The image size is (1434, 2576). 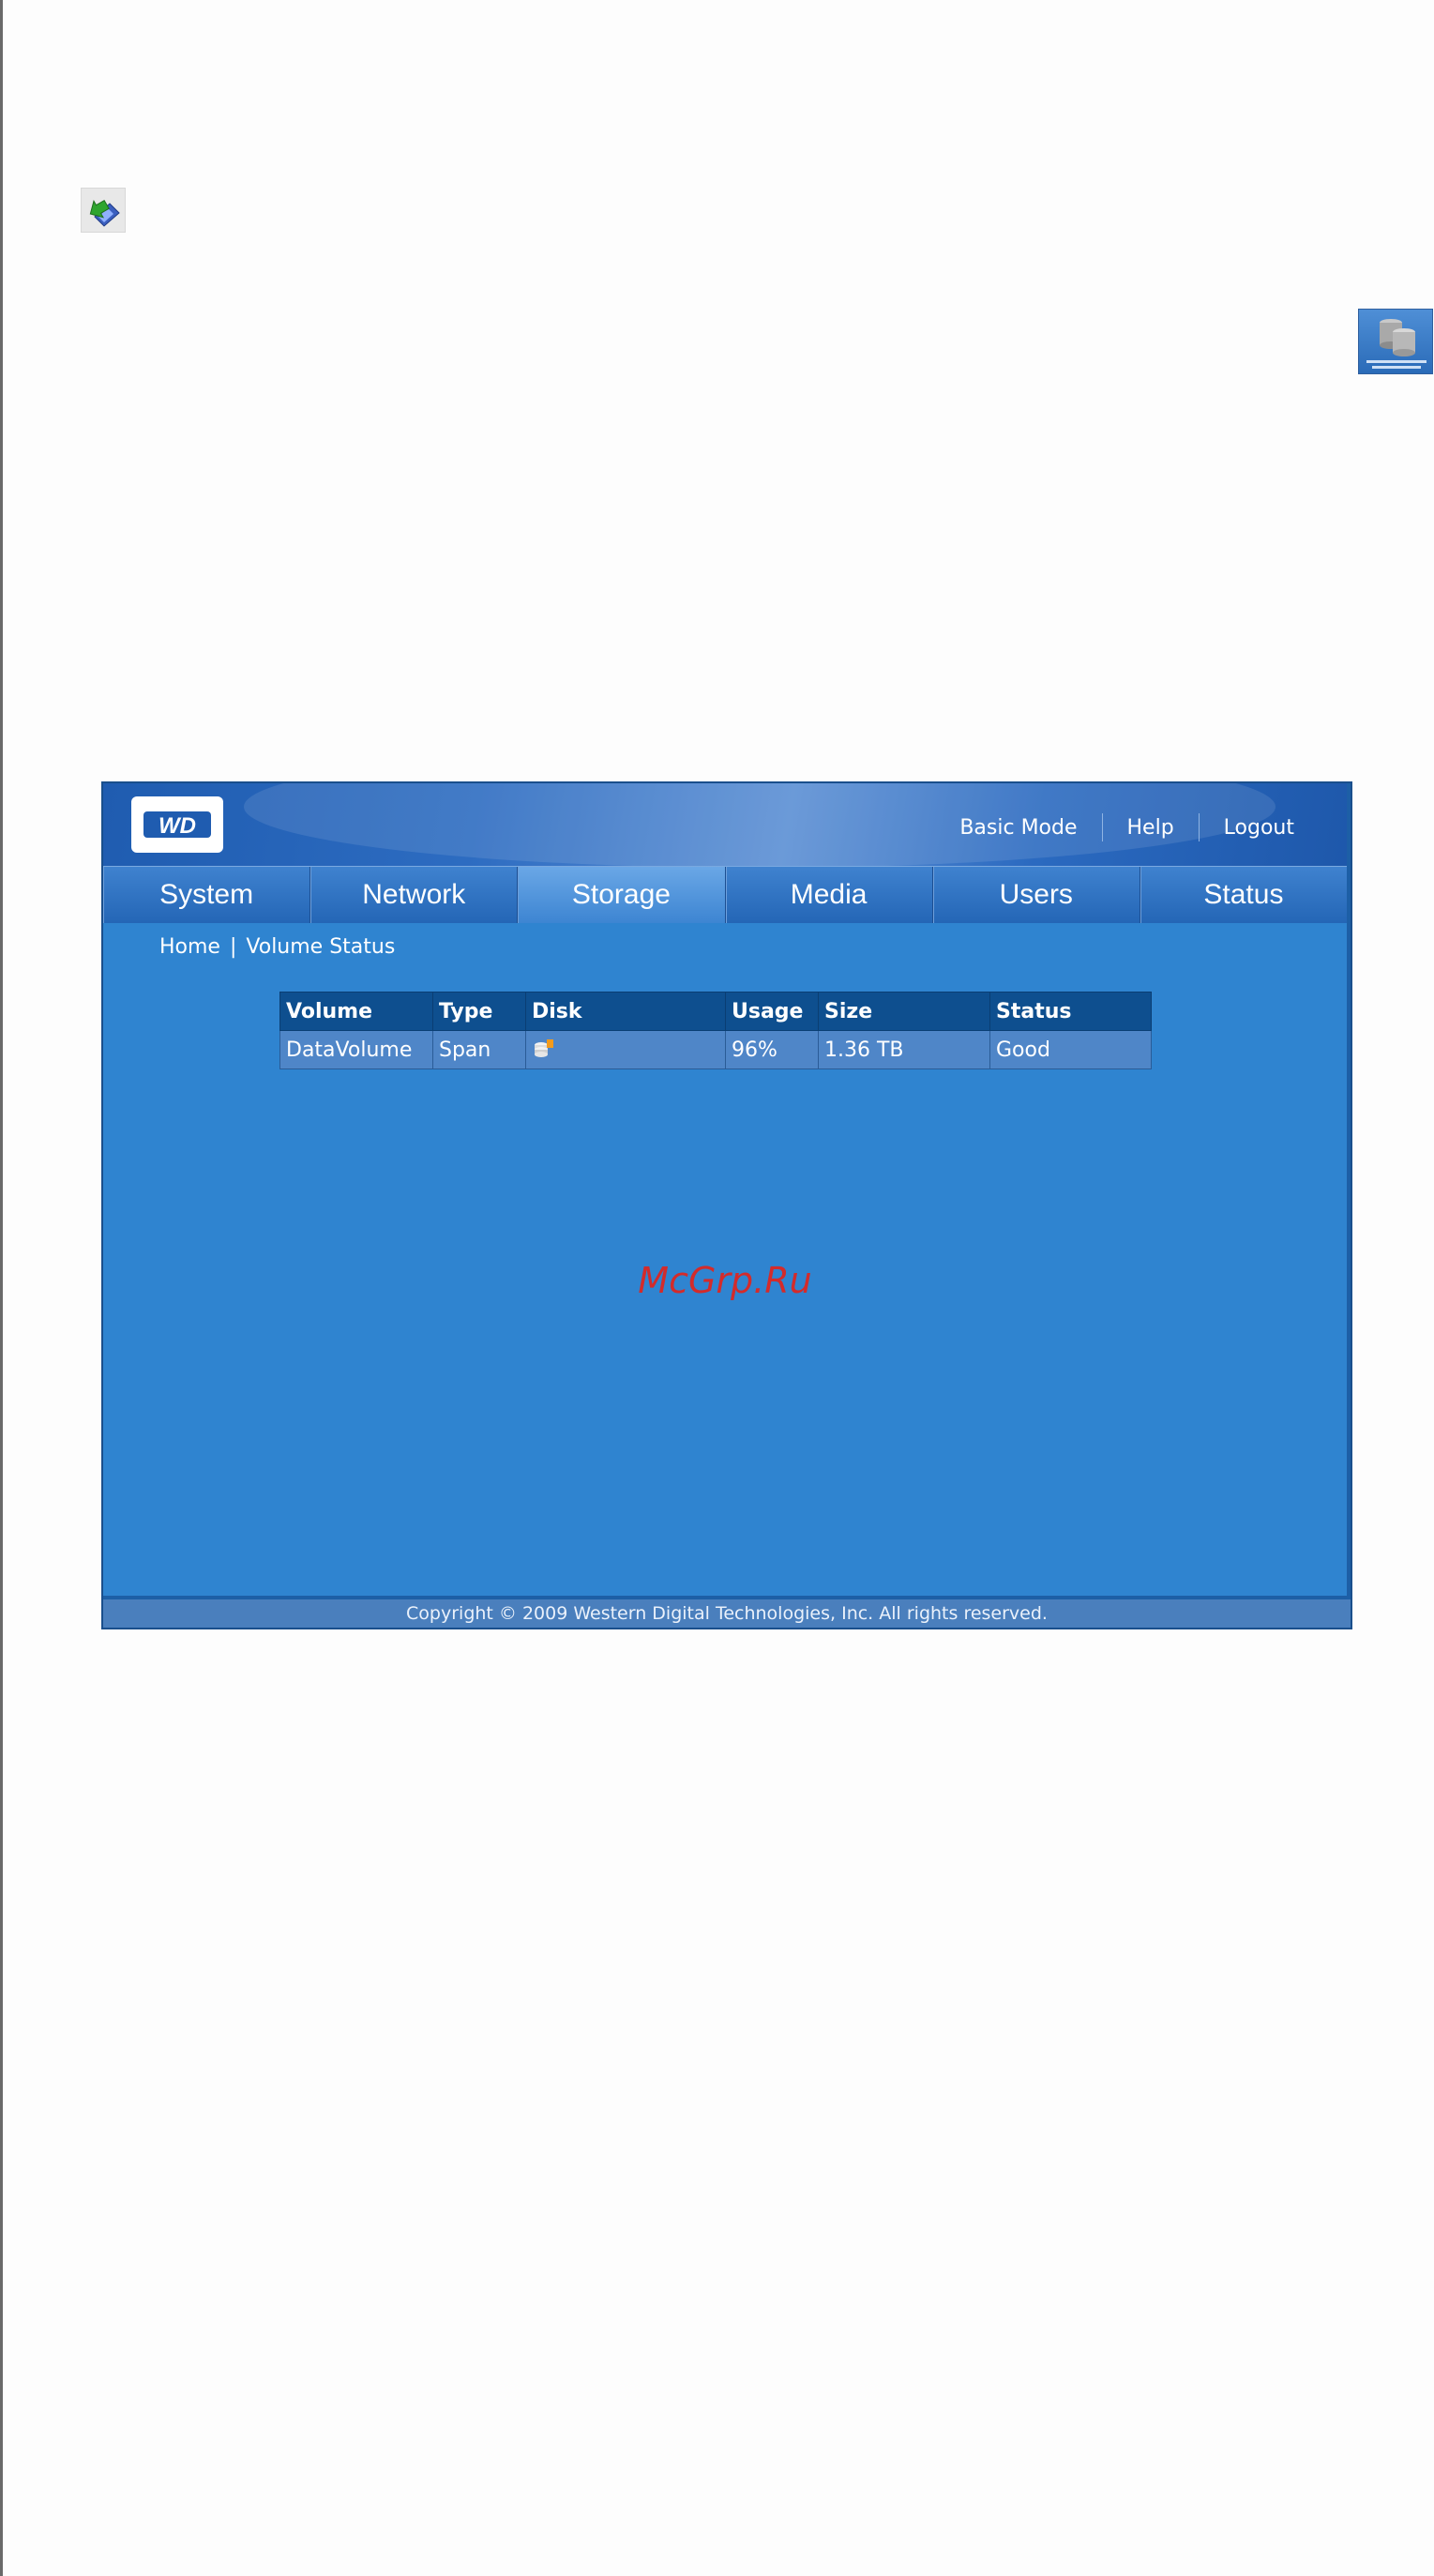 I want to click on table-header-row: Volume Type Disk Usage Size Status, so click(x=716, y=1012).